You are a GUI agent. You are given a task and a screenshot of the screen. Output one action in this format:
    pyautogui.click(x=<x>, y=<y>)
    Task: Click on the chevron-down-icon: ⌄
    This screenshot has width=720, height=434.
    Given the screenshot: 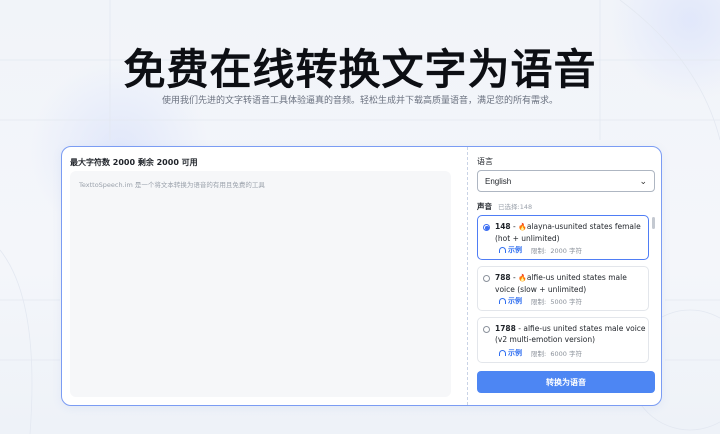 What is the action you would take?
    pyautogui.click(x=643, y=180)
    